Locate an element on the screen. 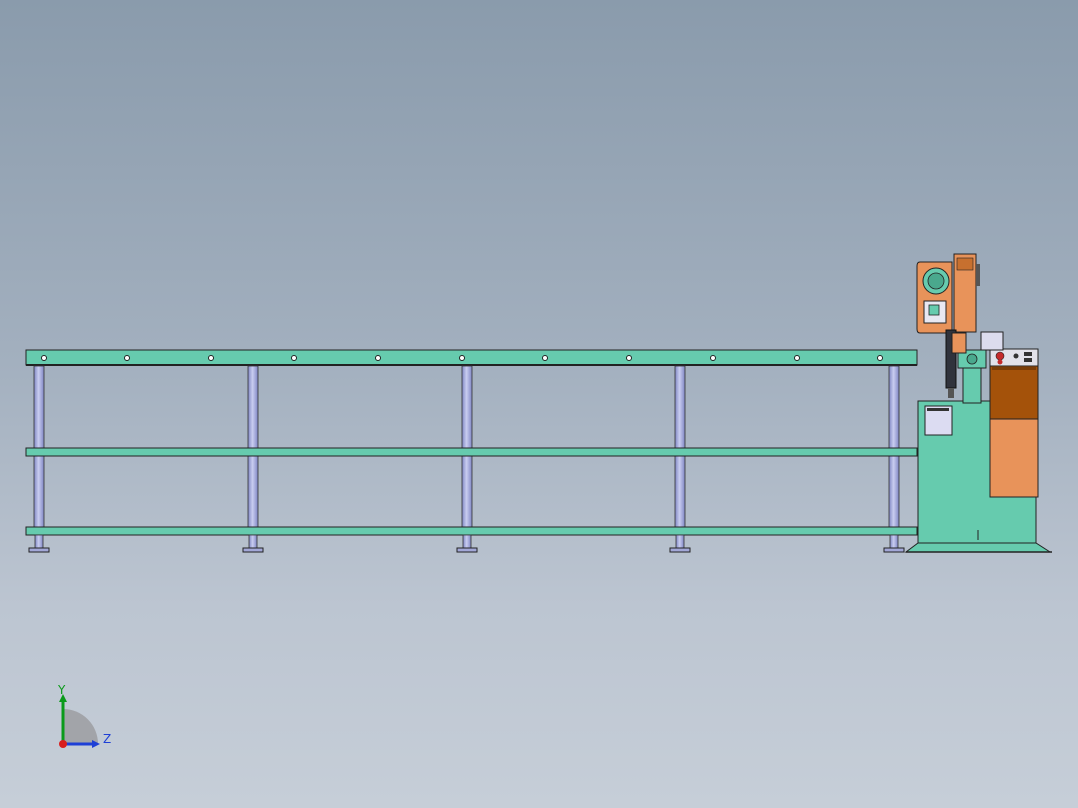  triad-plane is located at coordinates (80, 726).